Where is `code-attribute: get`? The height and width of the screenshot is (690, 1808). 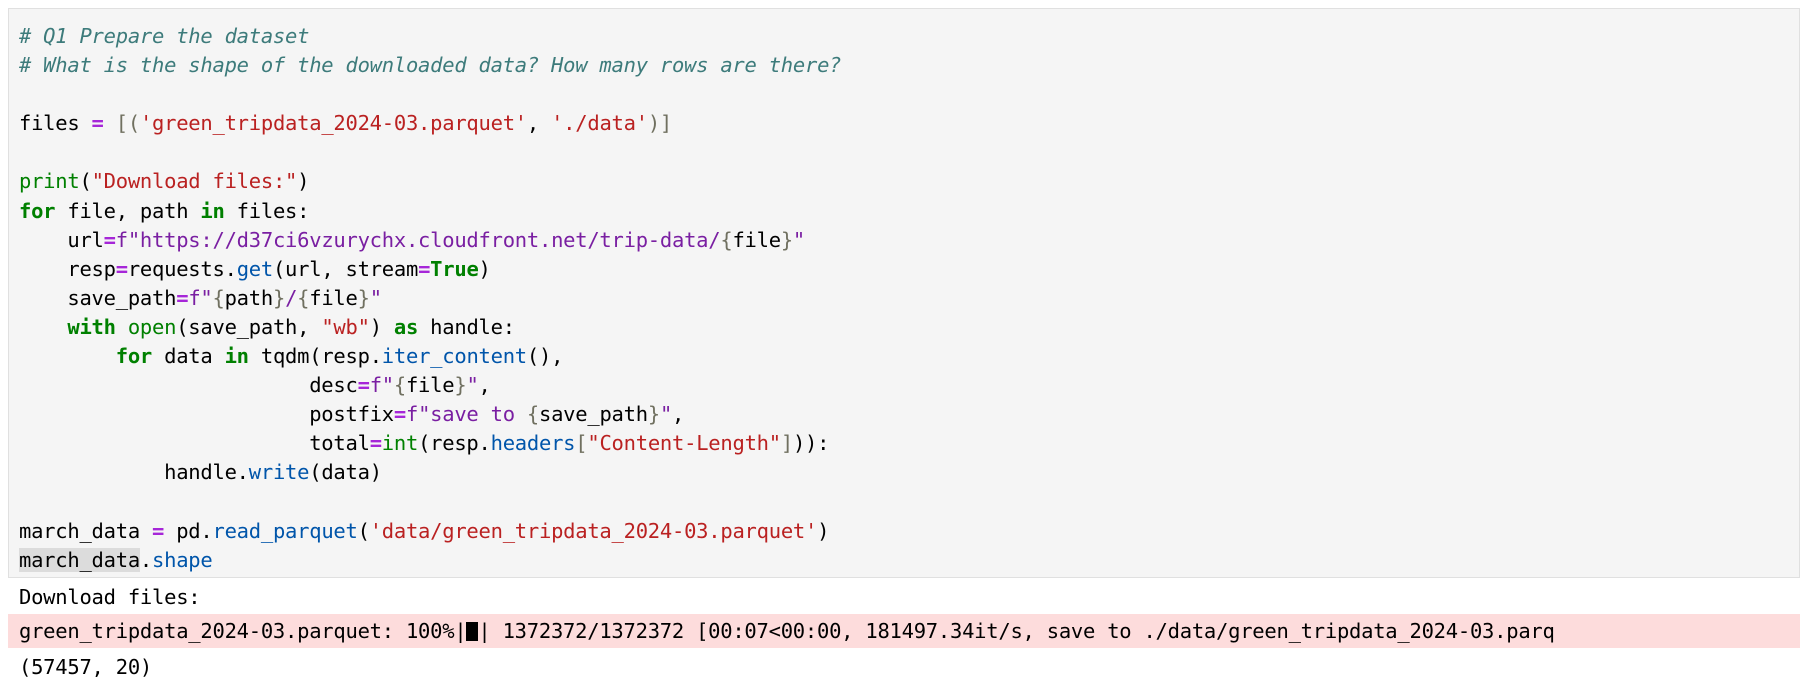 code-attribute: get is located at coordinates (255, 268).